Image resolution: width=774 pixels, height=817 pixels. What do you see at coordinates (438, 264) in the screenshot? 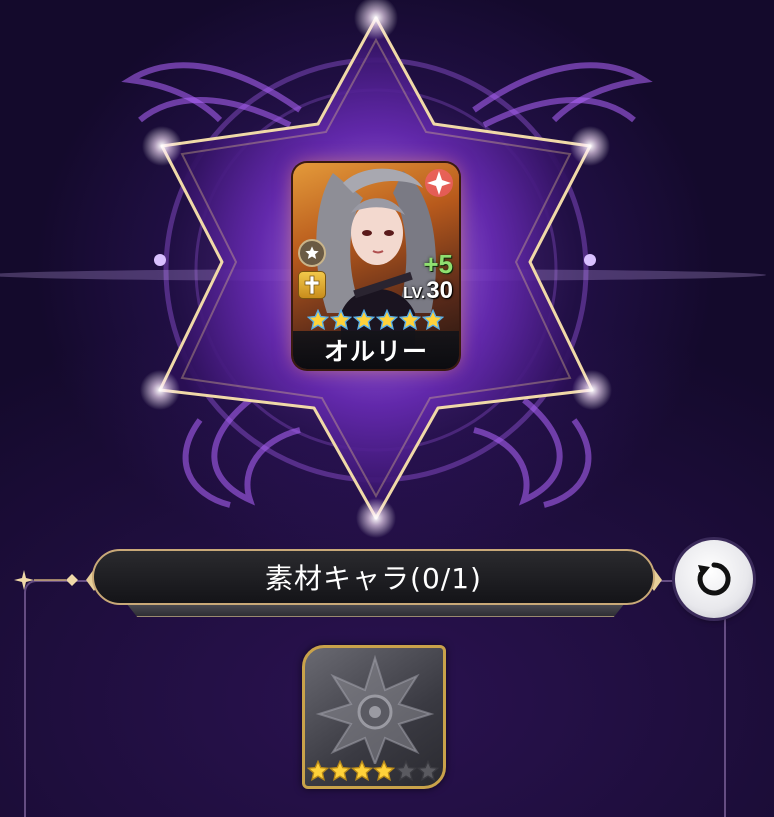
I see `enhance-plus: +5` at bounding box center [438, 264].